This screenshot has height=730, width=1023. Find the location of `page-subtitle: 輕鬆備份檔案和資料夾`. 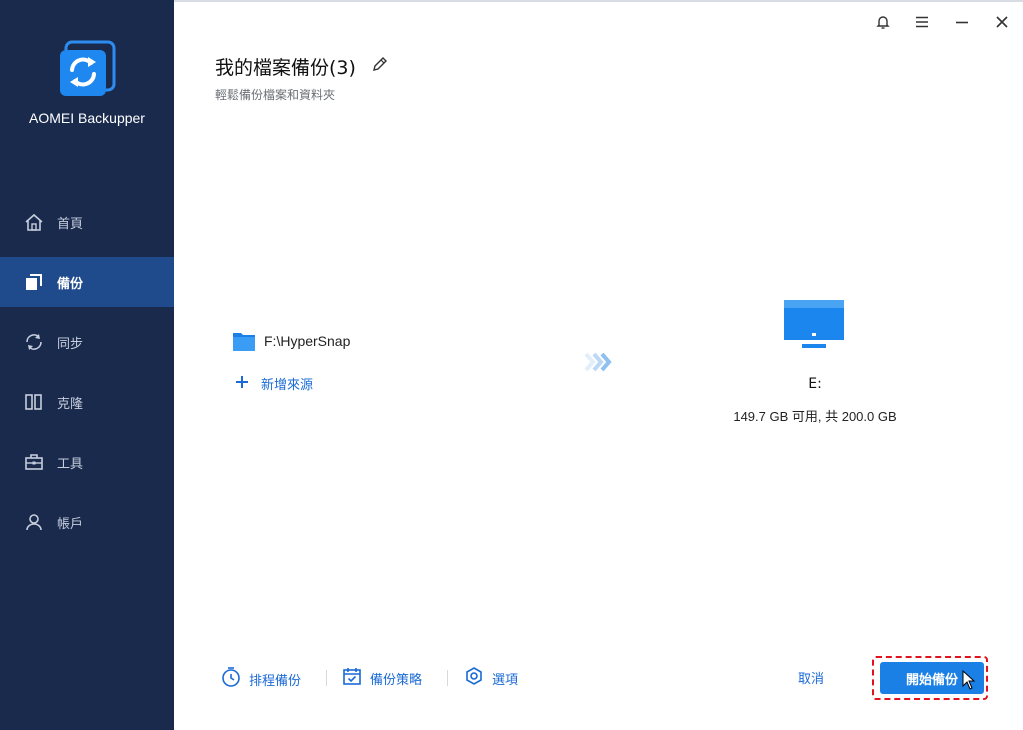

page-subtitle: 輕鬆備份檔案和資料夾 is located at coordinates (275, 95).